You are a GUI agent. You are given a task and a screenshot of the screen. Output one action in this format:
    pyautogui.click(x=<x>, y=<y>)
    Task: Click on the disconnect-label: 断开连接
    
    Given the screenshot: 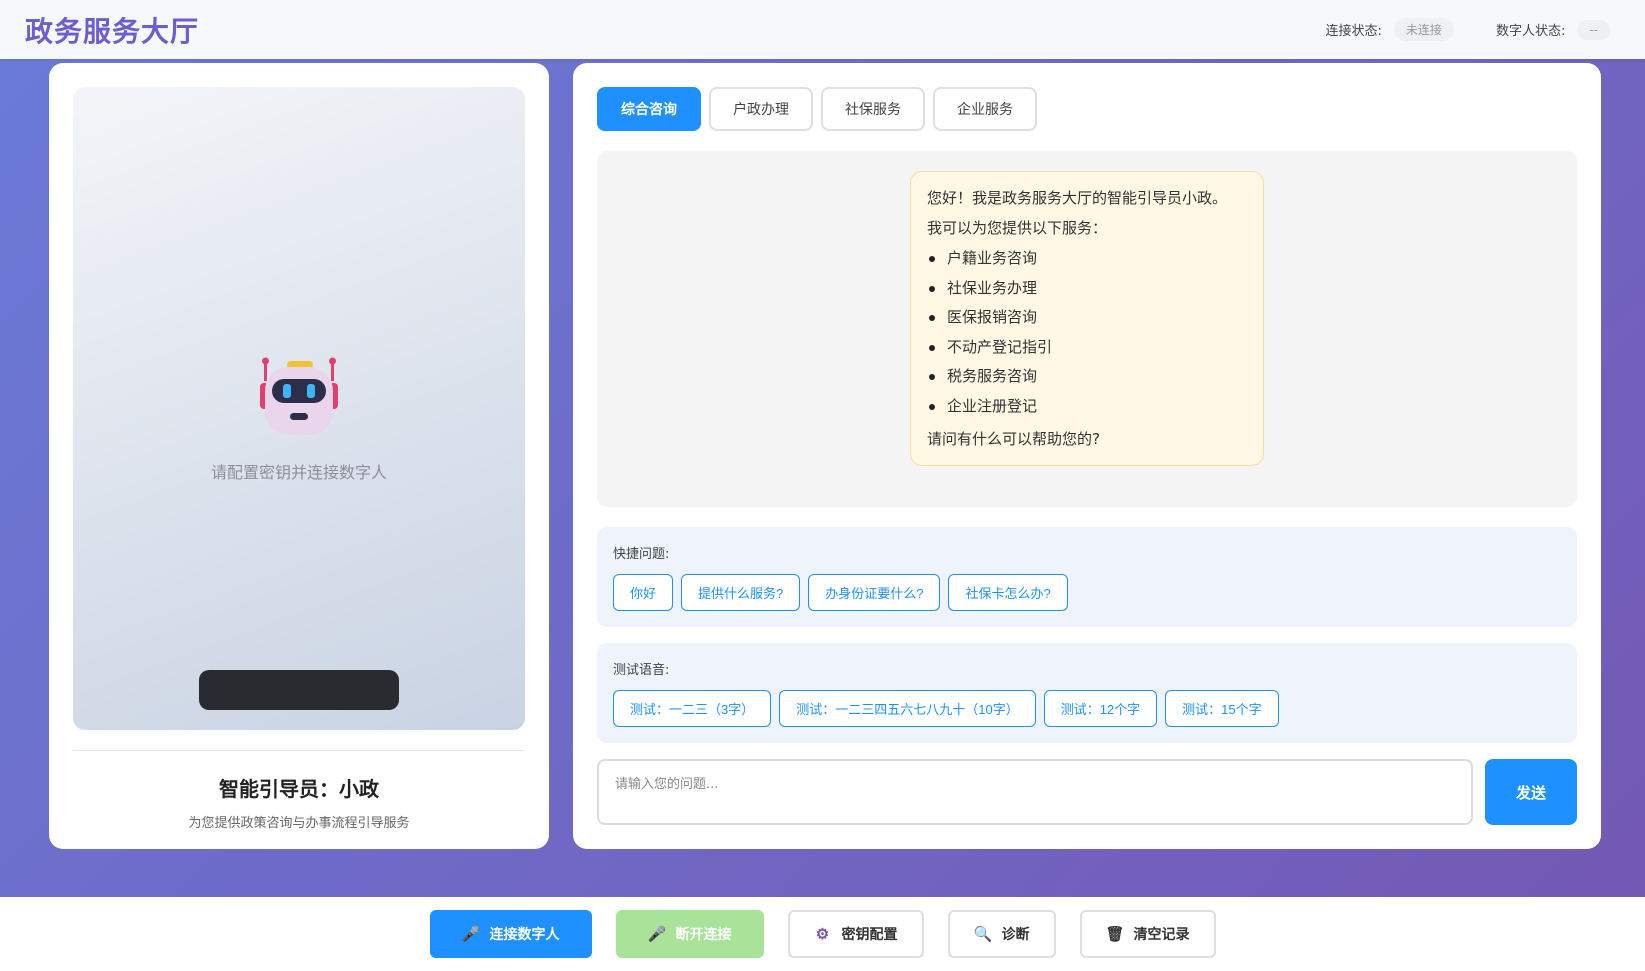 What is the action you would take?
    pyautogui.click(x=703, y=934)
    